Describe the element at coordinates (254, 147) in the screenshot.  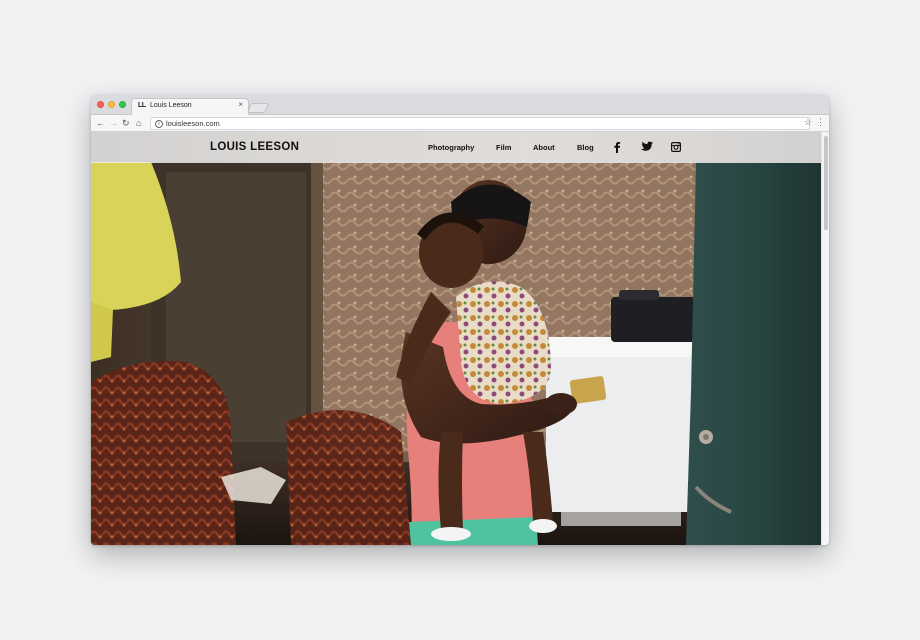
I see `site-logo: LOUIS LEESON` at that location.